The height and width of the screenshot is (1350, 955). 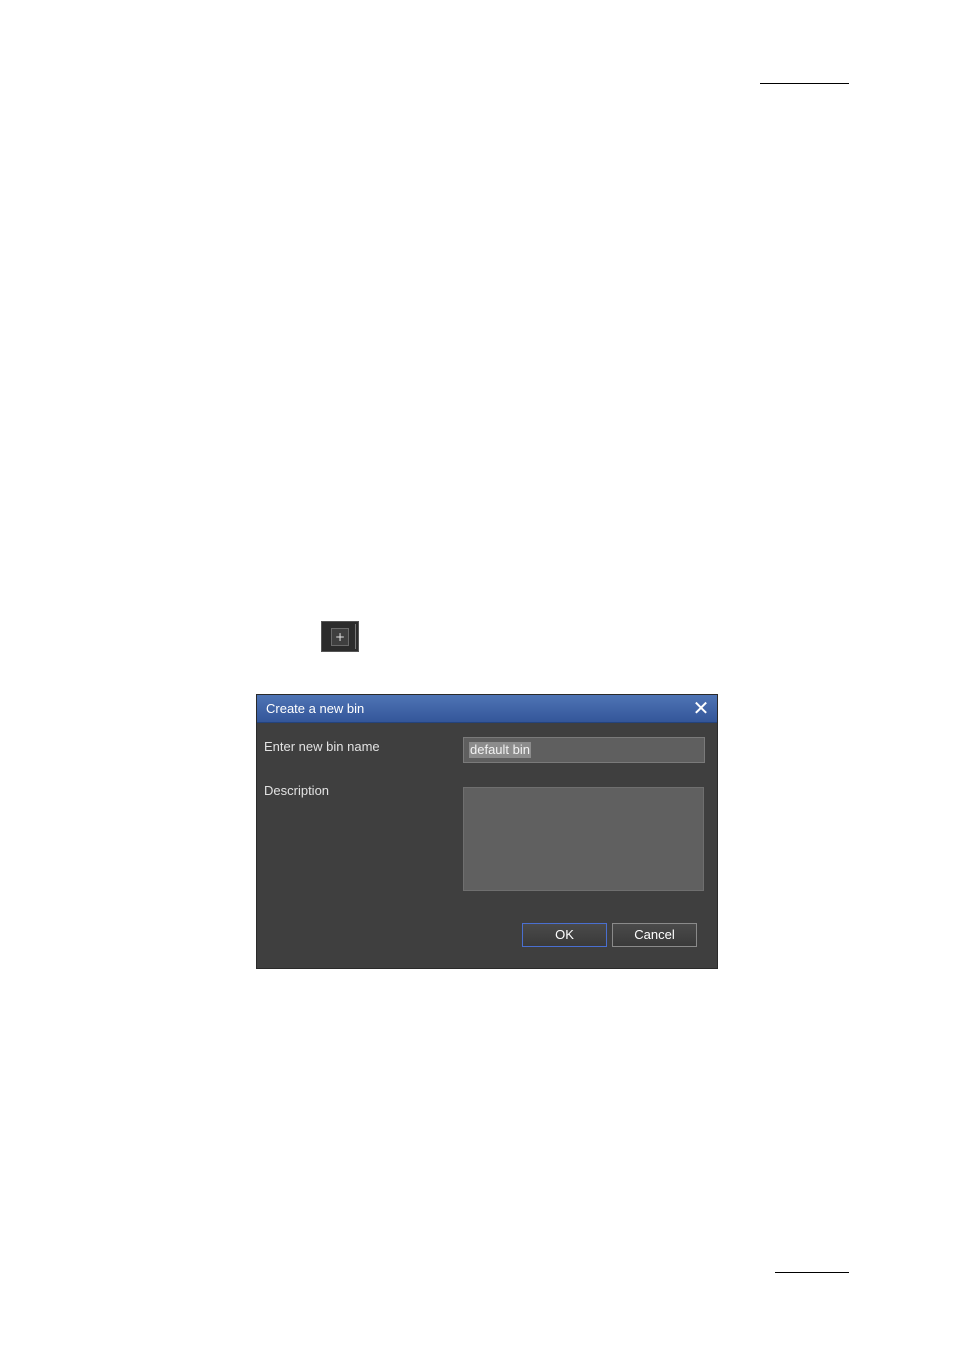 I want to click on footer-rule, so click(x=812, y=1272).